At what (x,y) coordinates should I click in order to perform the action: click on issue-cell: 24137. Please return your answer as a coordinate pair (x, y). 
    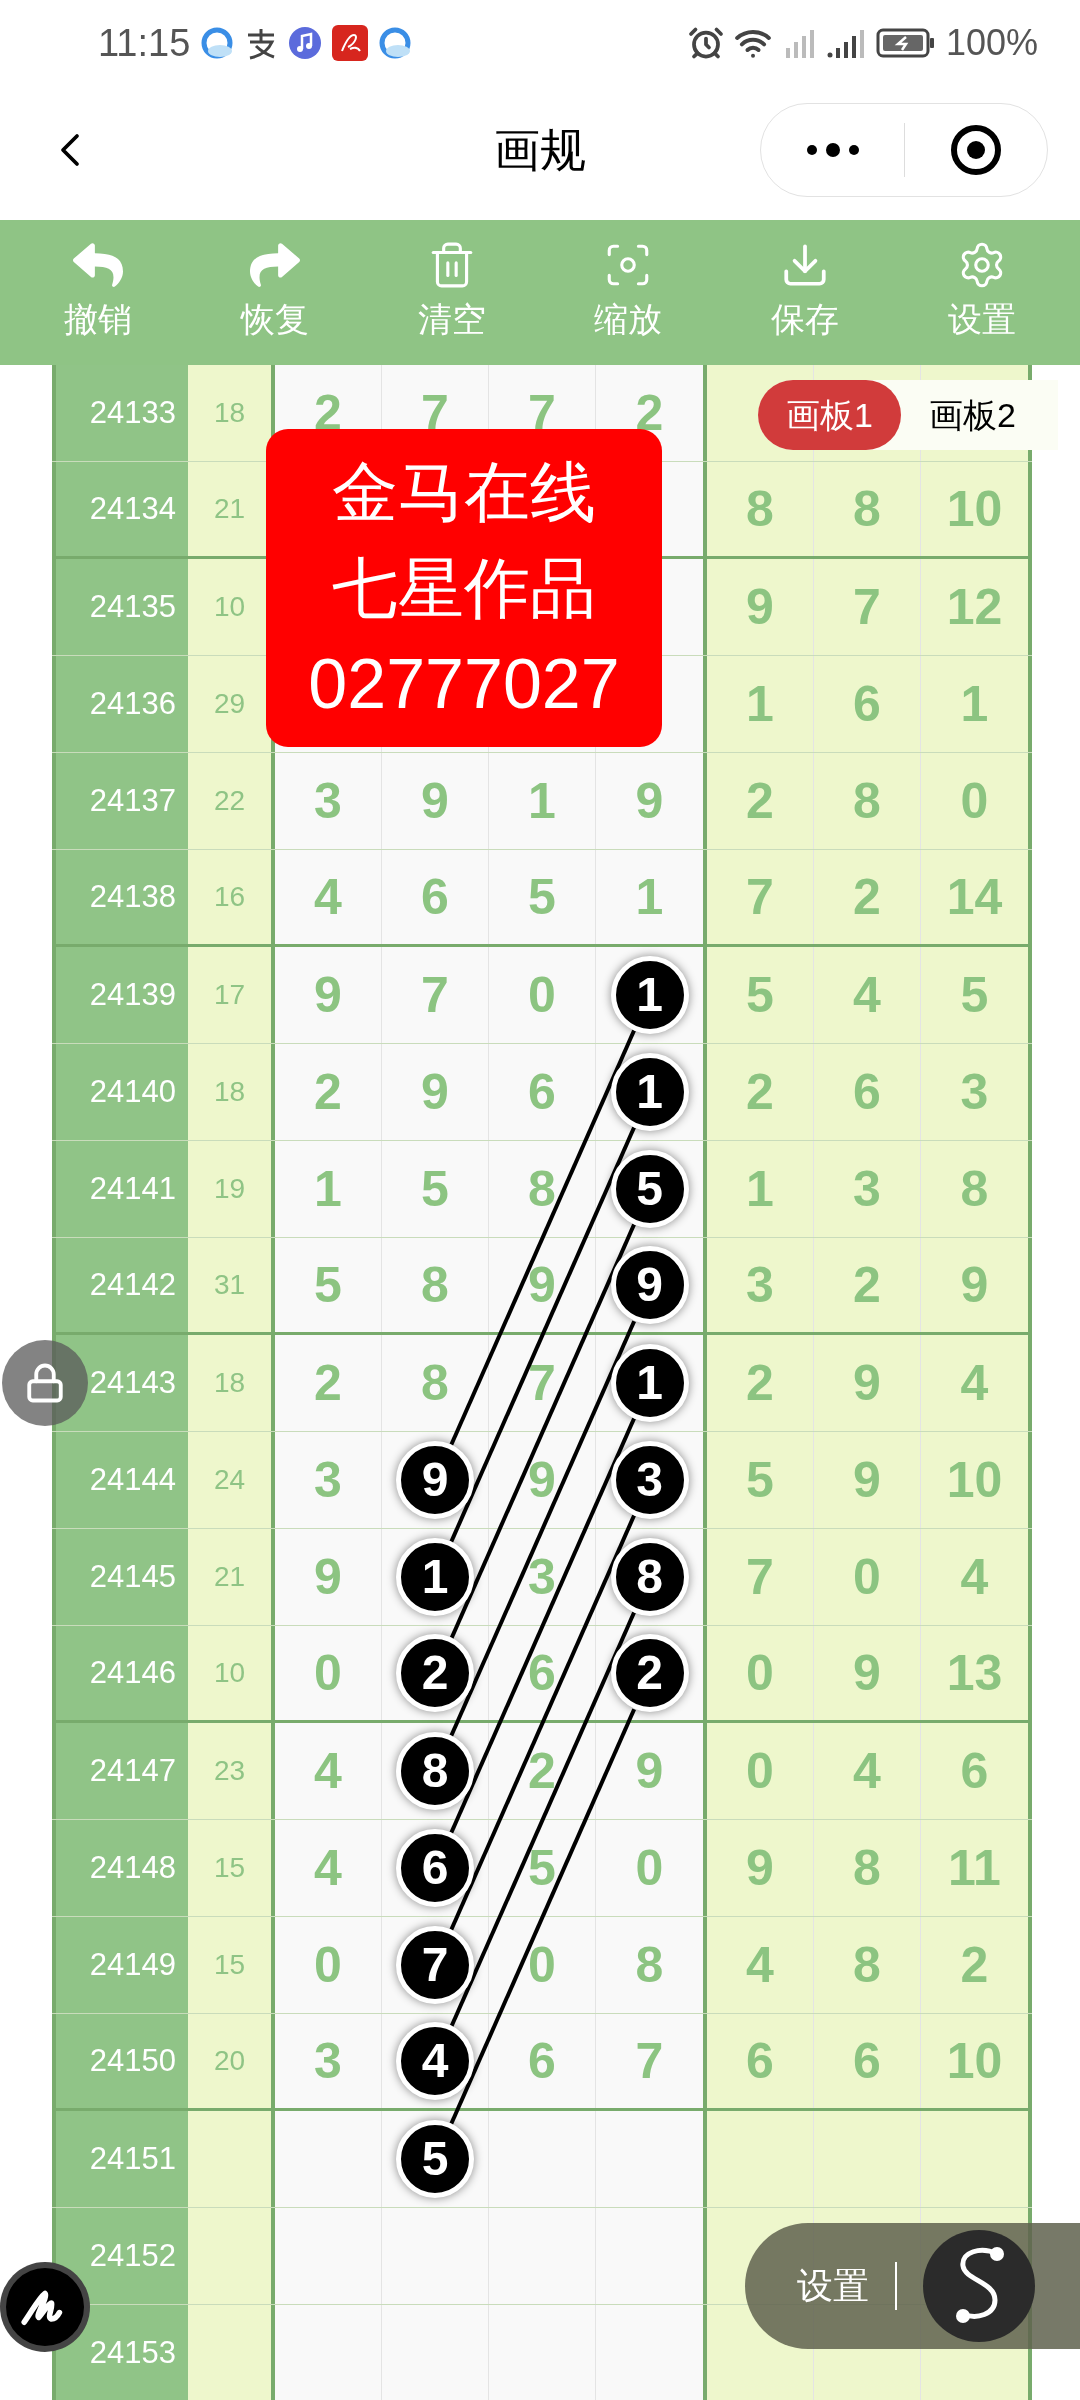
    Looking at the image, I should click on (120, 801).